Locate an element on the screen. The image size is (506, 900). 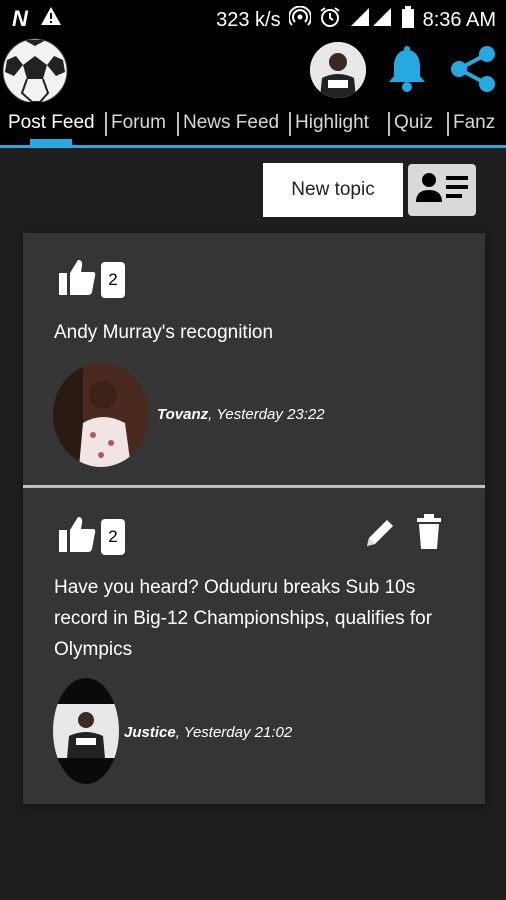
signal-icon is located at coordinates (371, 20).